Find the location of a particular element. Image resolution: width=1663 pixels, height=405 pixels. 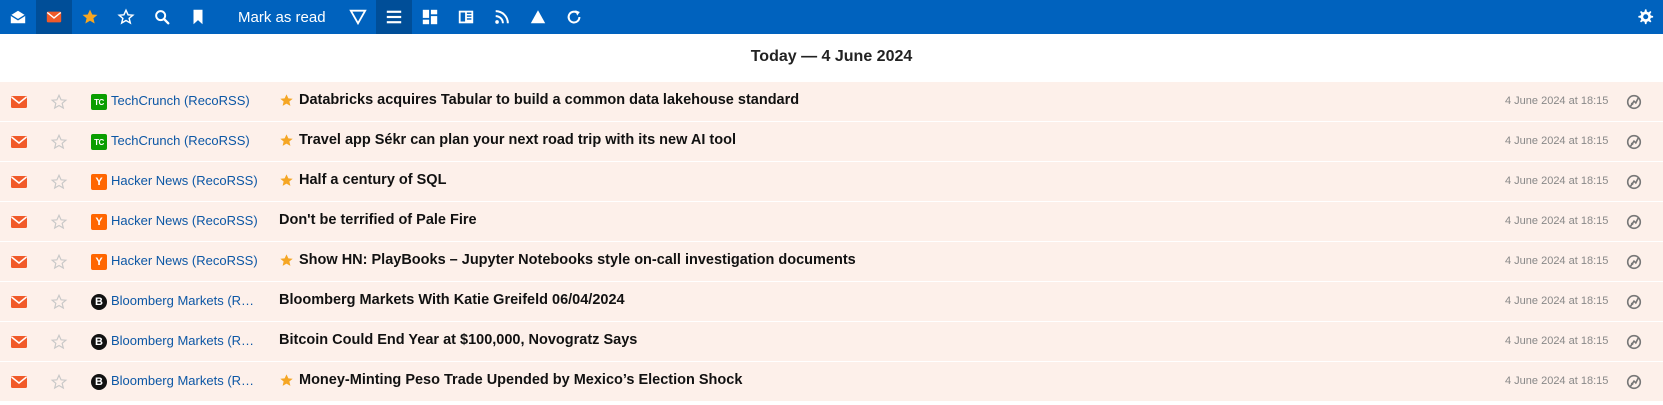

settings-icon is located at coordinates (1645, 17).